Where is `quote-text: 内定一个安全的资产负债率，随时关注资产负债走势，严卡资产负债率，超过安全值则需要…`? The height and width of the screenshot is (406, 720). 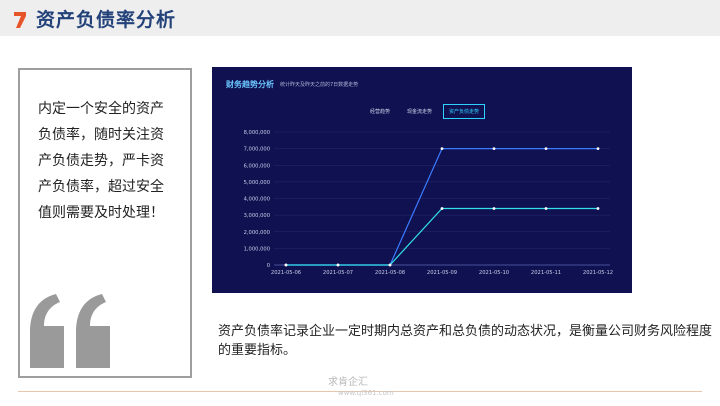 quote-text: 内定一个安全的资产负债率，随时关注资产负债走势，严卡资产负债率，超过安全值则需要… is located at coordinates (101, 161).